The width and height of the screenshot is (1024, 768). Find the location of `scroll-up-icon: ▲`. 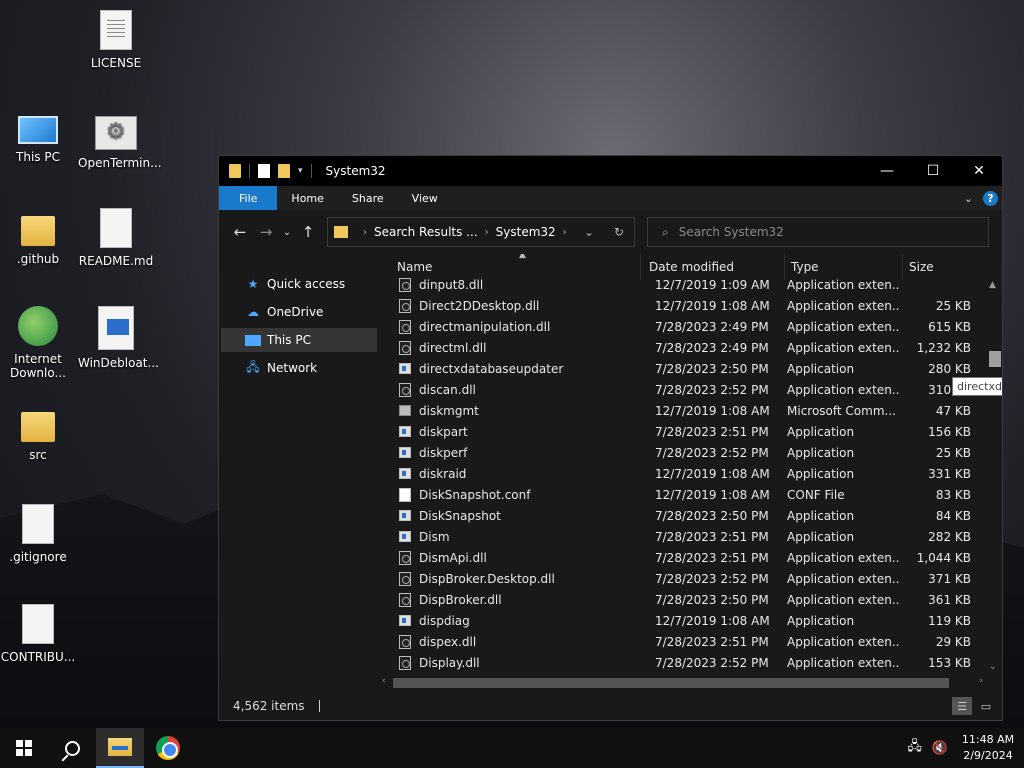

scroll-up-icon: ▲ is located at coordinates (992, 285).